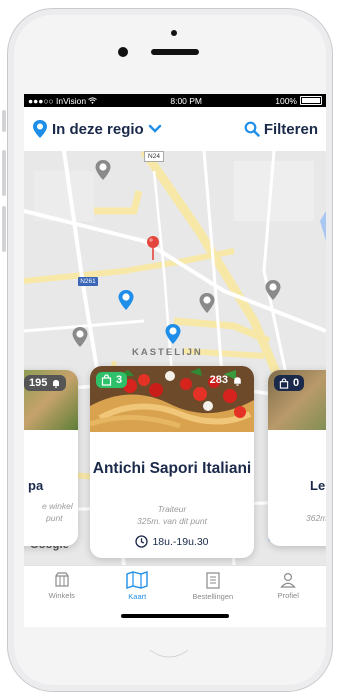  I want to click on bag-count-text: 3, so click(119, 380).